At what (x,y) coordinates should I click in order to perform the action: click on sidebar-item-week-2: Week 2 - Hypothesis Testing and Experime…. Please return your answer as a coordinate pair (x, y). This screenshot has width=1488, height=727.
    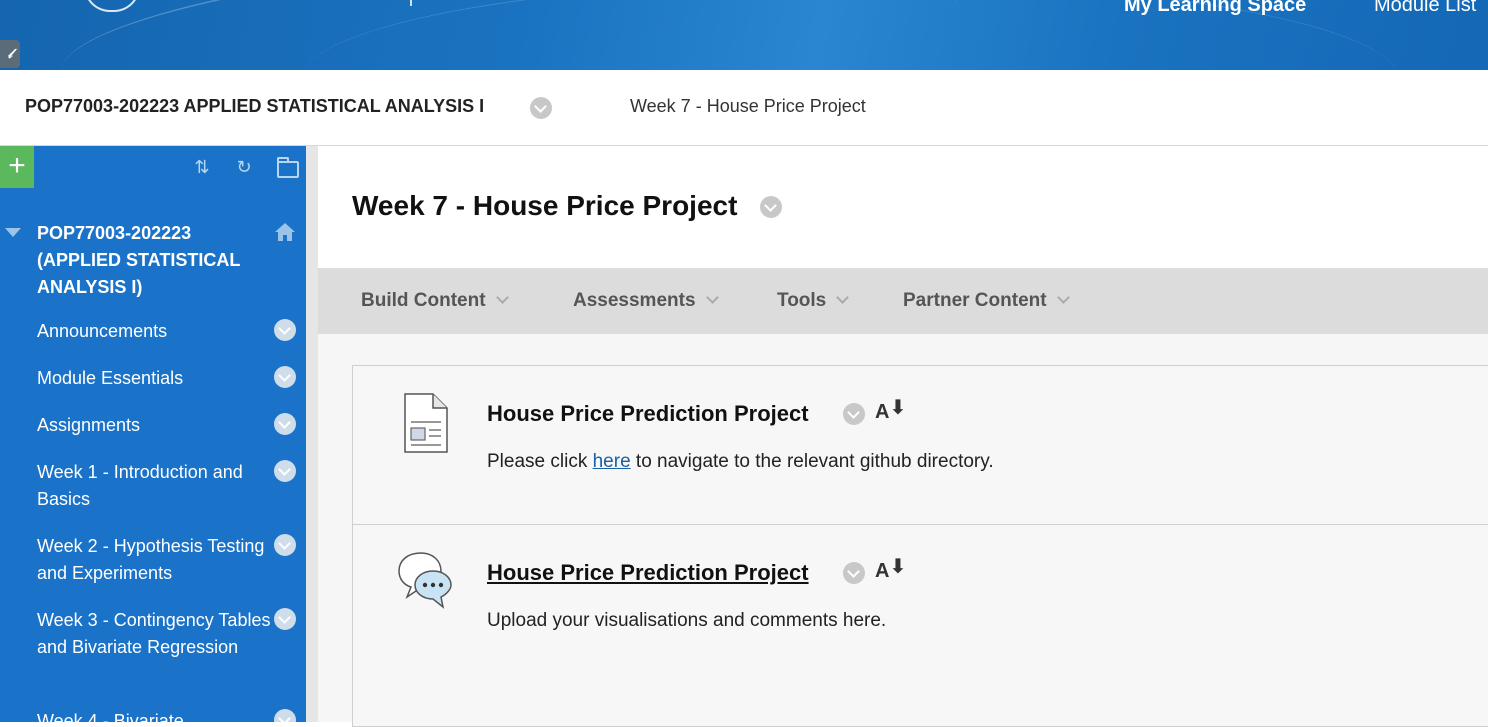
    Looking at the image, I should click on (154, 560).